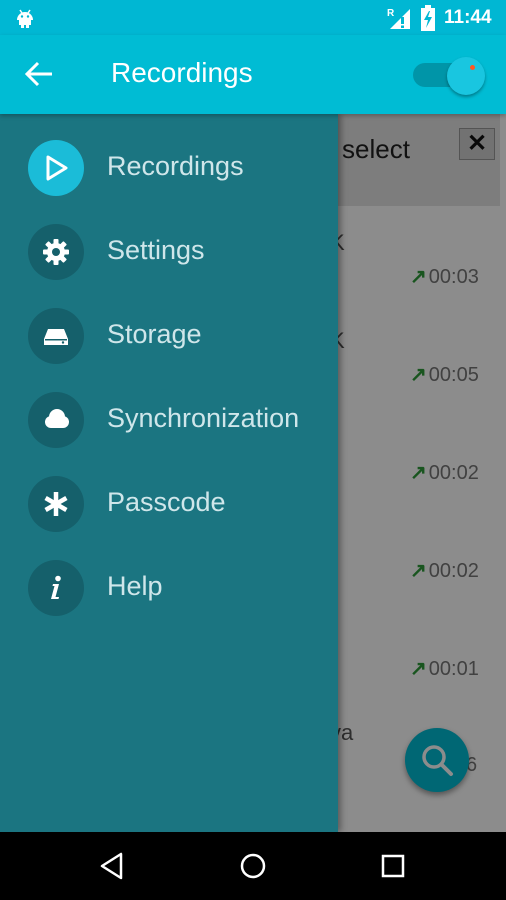  What do you see at coordinates (472, 67) in the screenshot?
I see `recording-indicator-dot` at bounding box center [472, 67].